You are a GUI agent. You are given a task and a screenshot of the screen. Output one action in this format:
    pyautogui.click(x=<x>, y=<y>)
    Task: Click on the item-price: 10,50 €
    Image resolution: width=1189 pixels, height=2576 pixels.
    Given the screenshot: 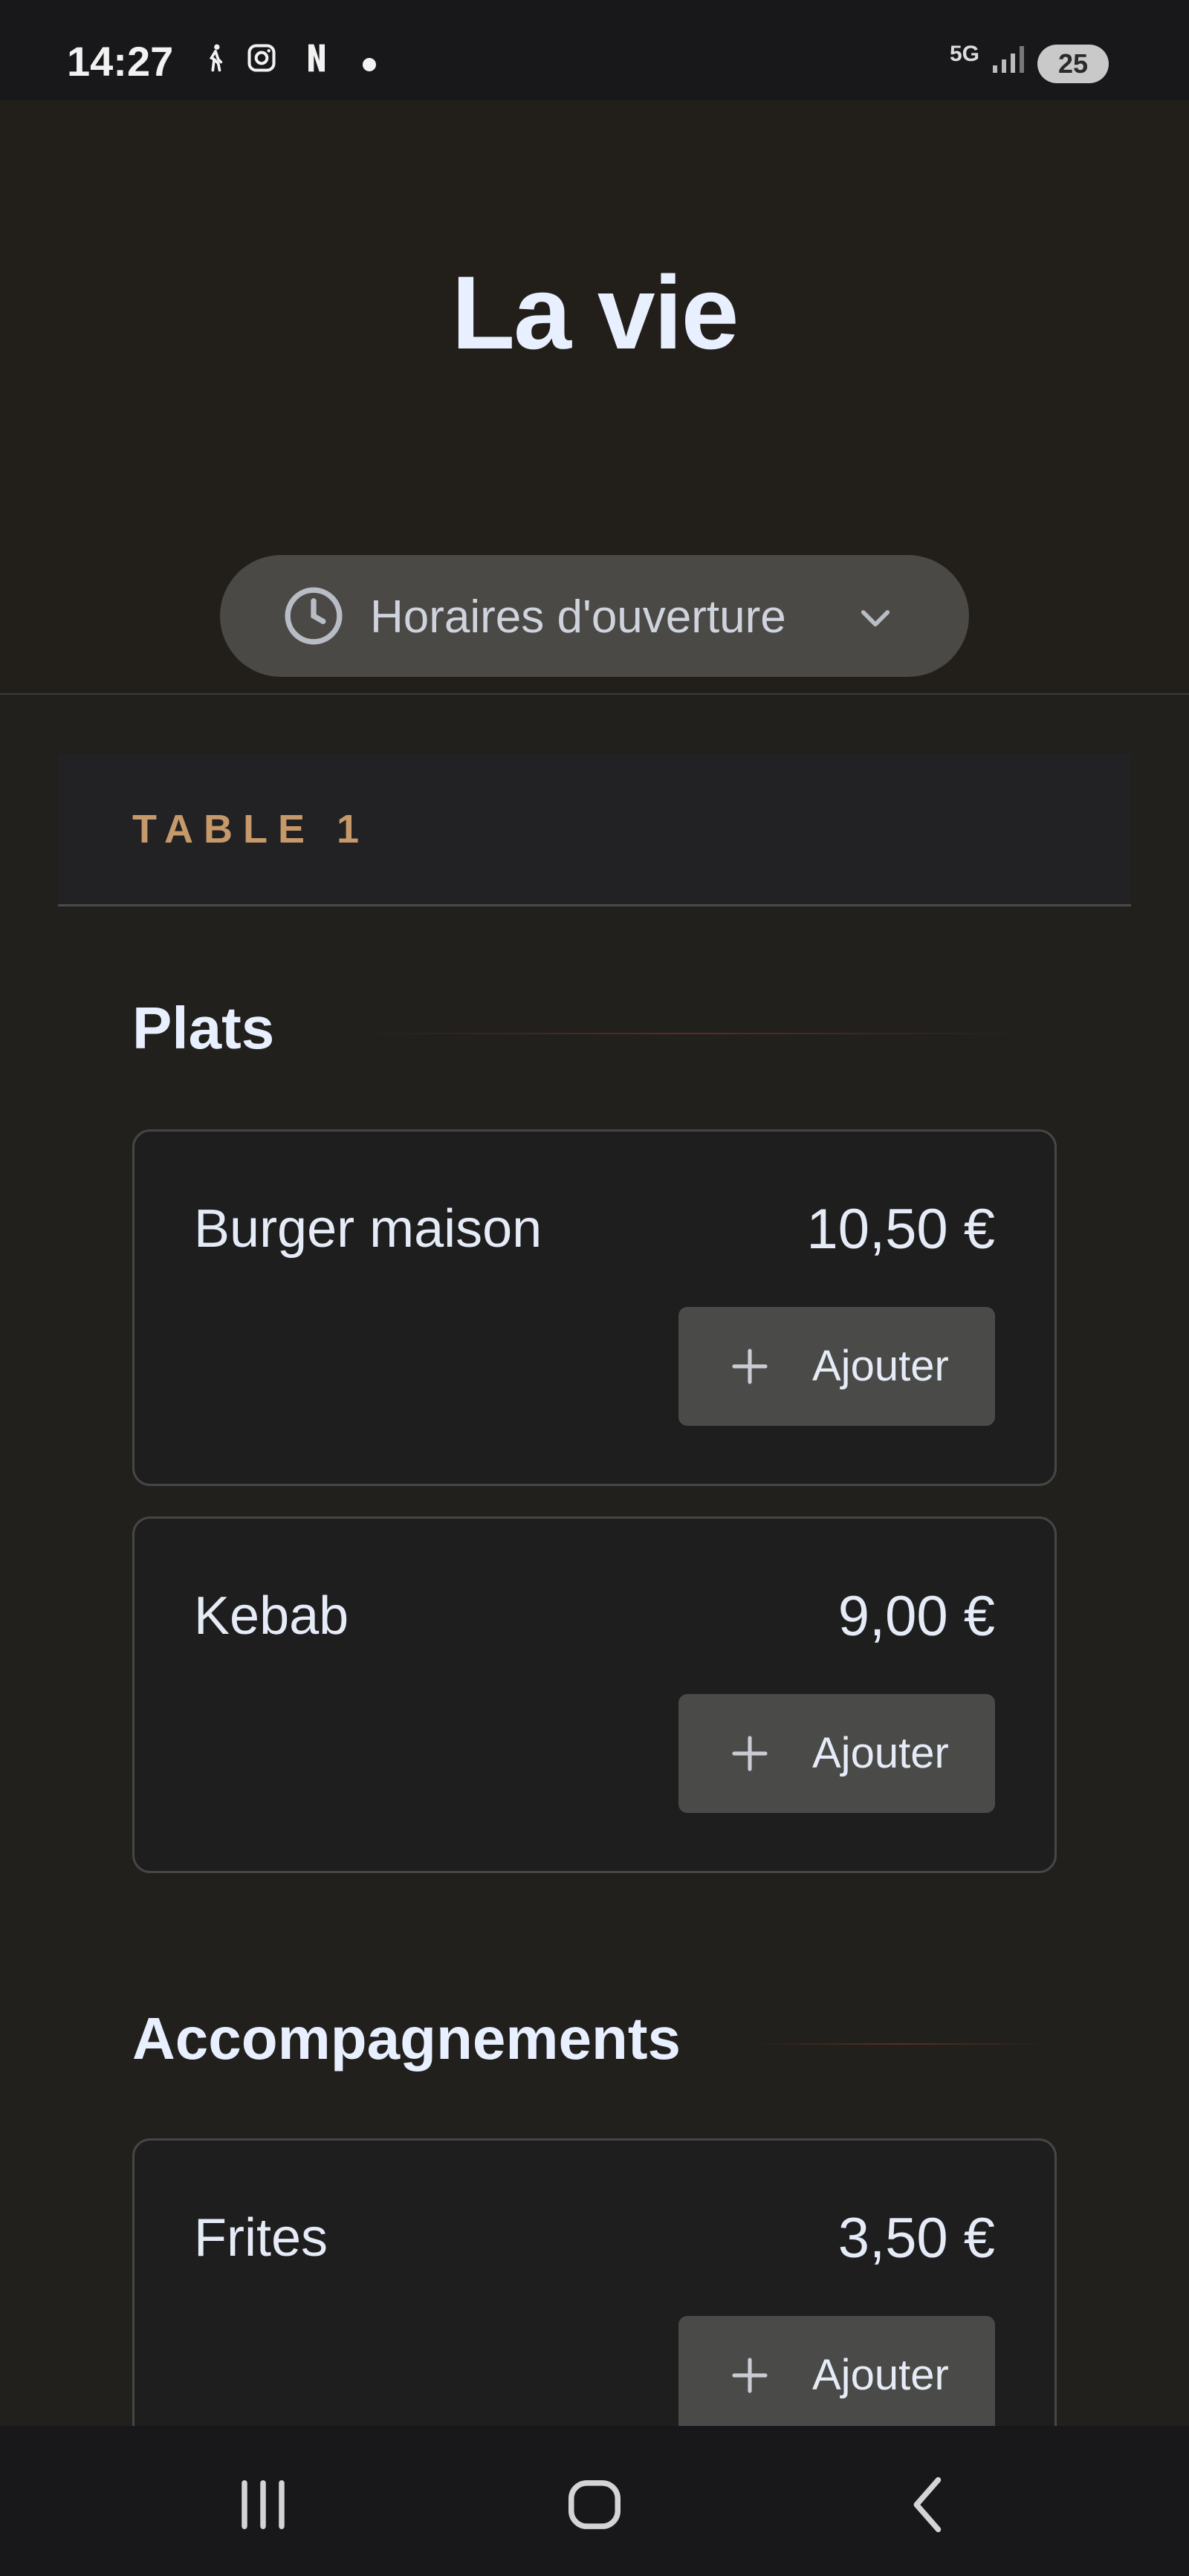 What is the action you would take?
    pyautogui.click(x=901, y=1229)
    